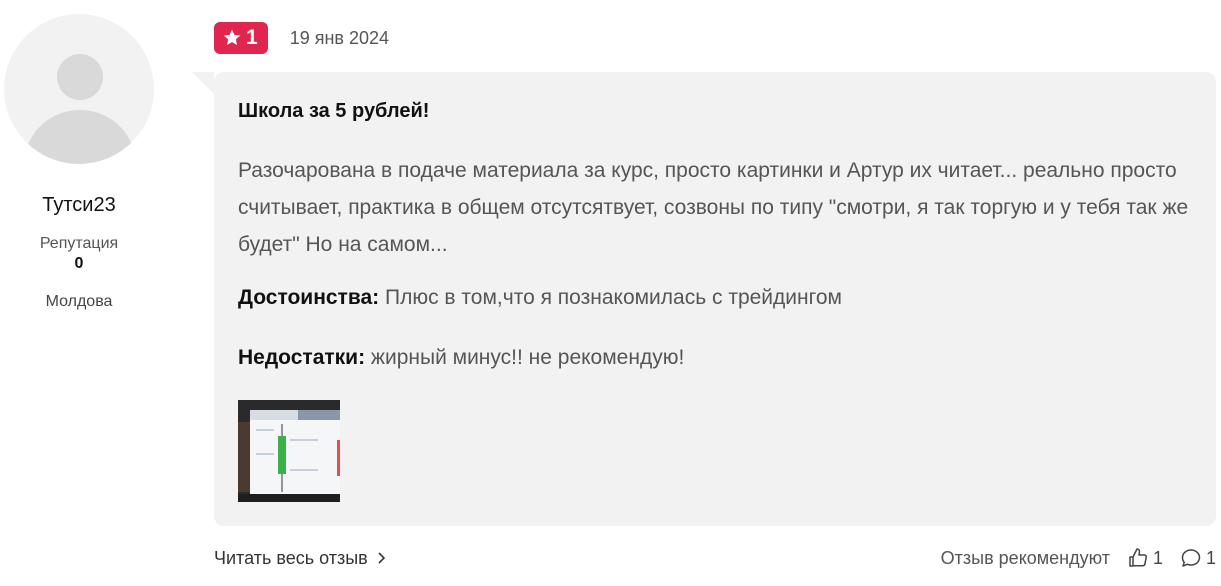 This screenshot has width=1221, height=586. What do you see at coordinates (715, 558) in the screenshot?
I see `review-footer: Читать весь отзыв Отзыв рекомендуют 1 1` at bounding box center [715, 558].